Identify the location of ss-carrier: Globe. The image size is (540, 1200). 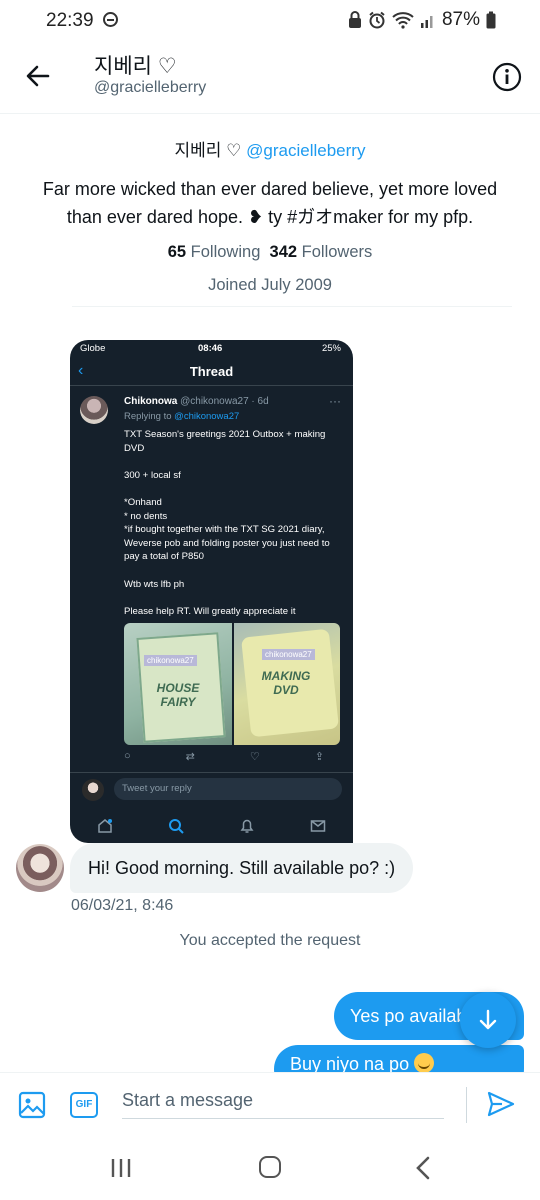
(93, 348).